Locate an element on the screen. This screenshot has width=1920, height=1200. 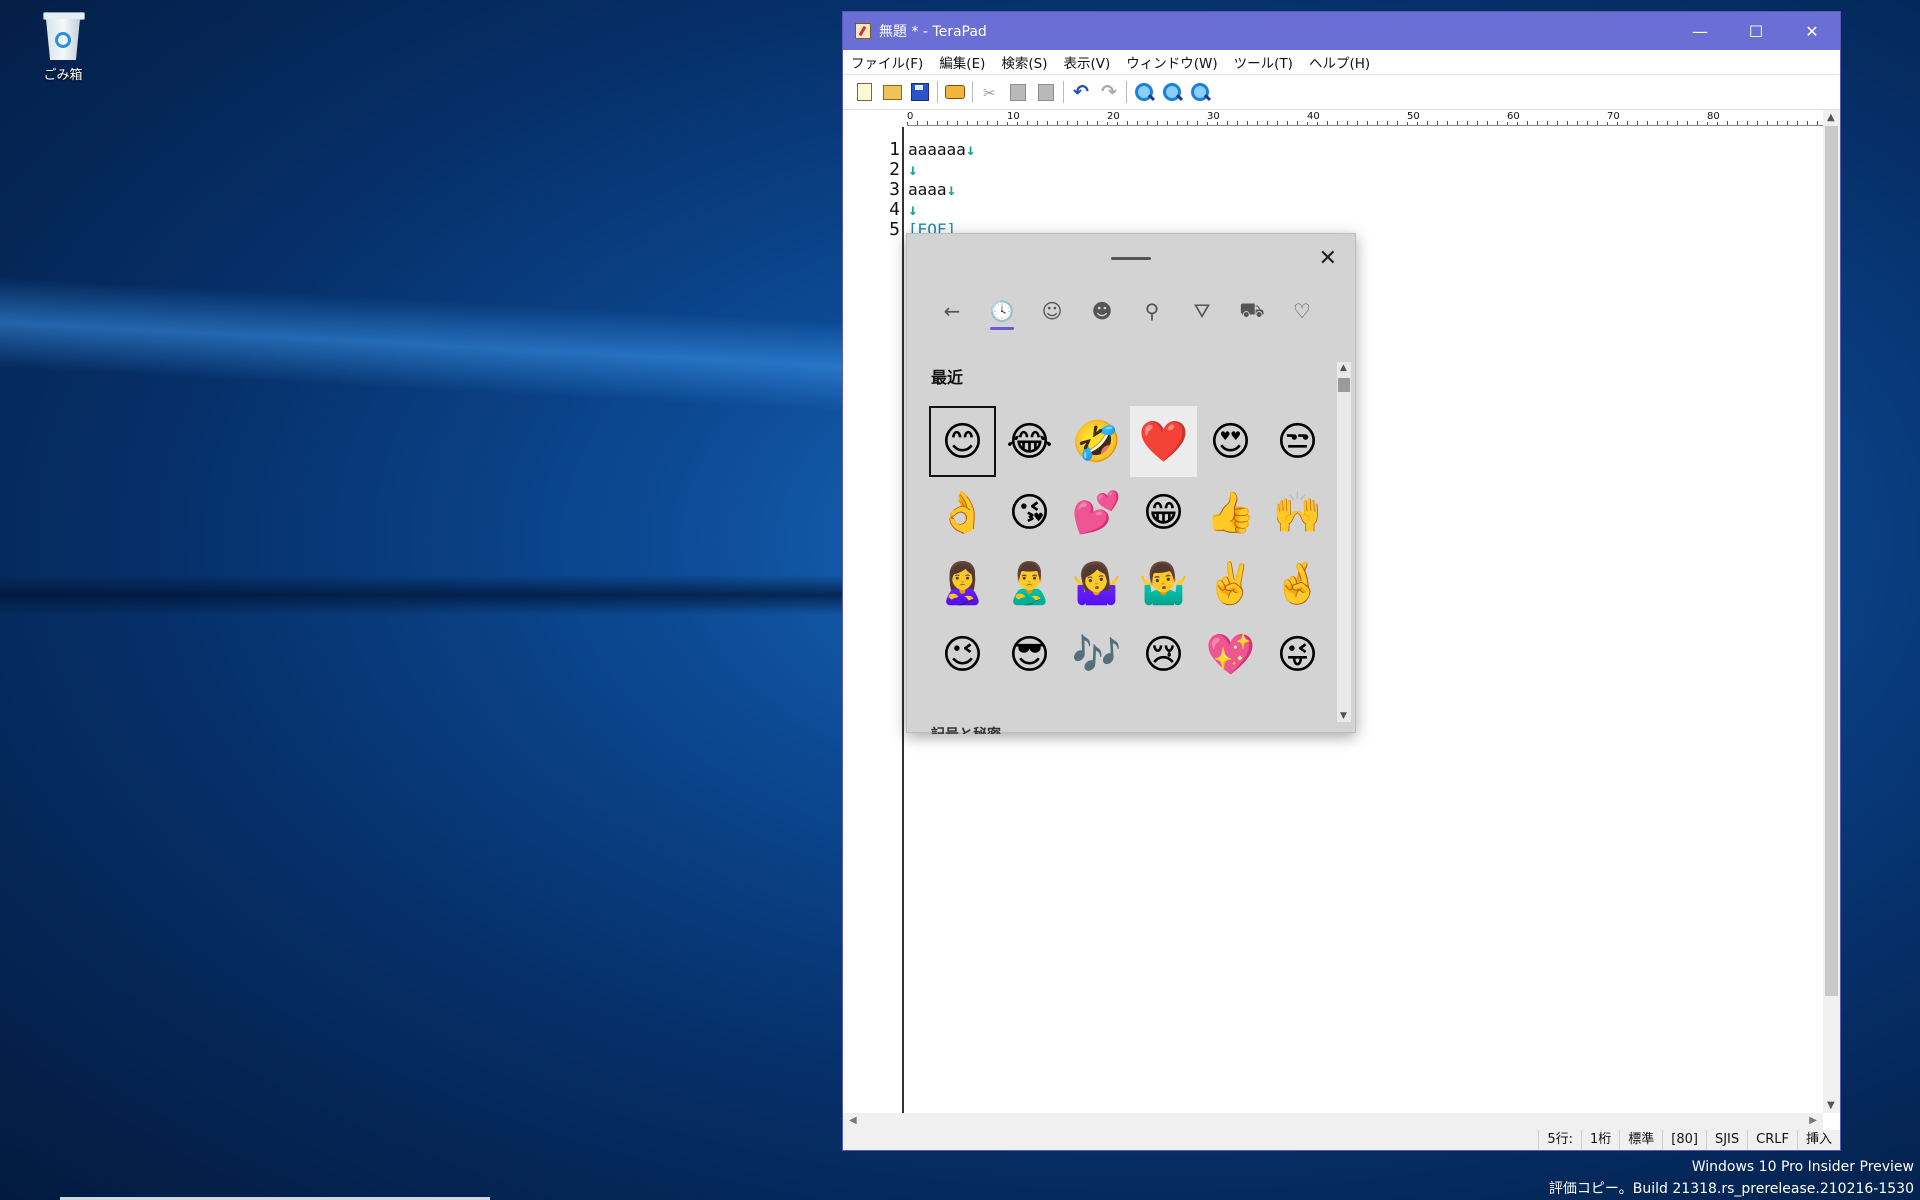
emoji-cell: 😒 is located at coordinates (1297, 441).